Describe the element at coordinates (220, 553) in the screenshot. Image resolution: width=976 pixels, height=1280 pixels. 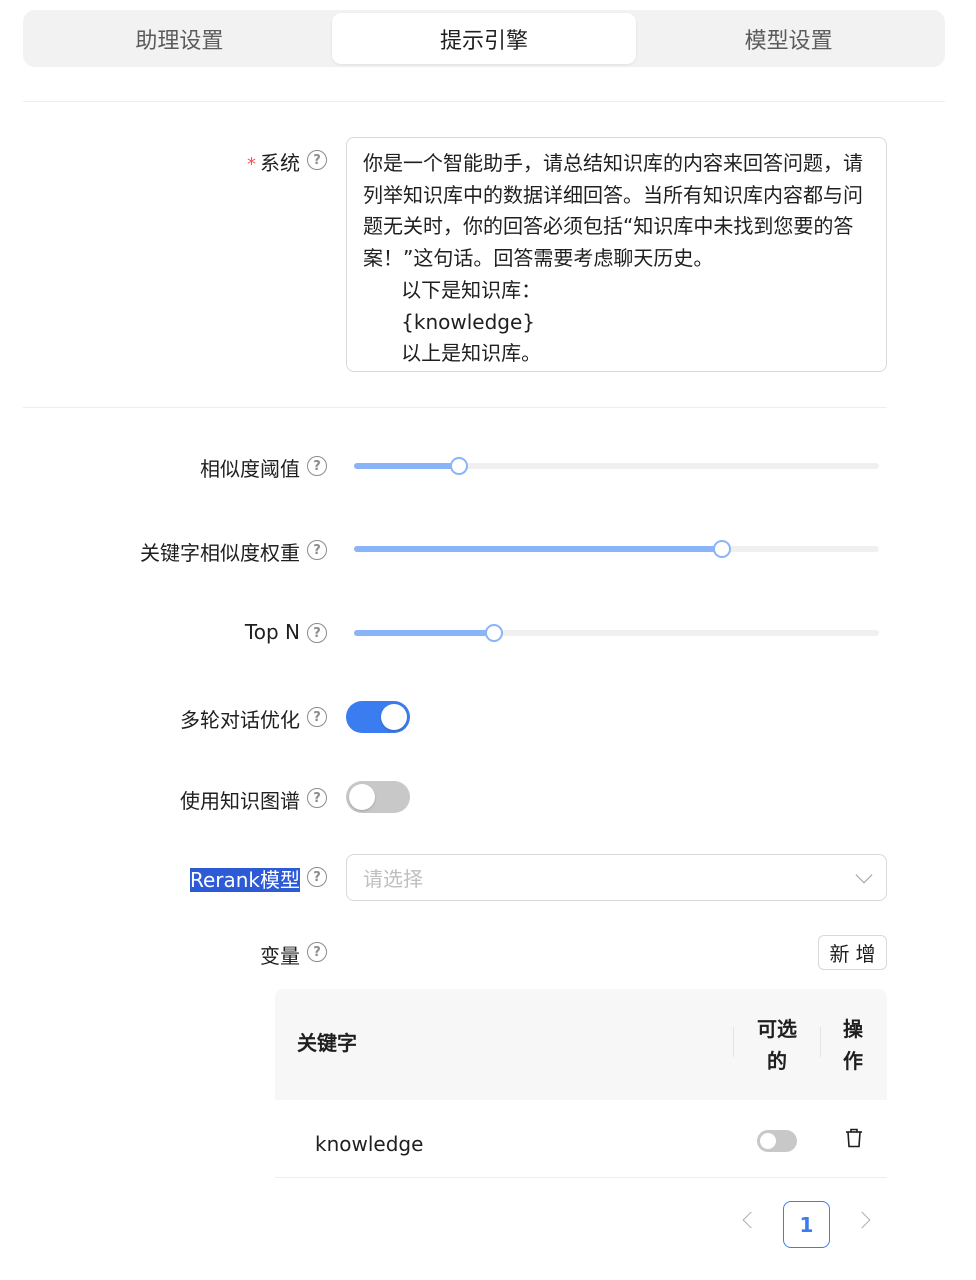
I see `keyword-weight-label: 关键字相似度权重` at that location.